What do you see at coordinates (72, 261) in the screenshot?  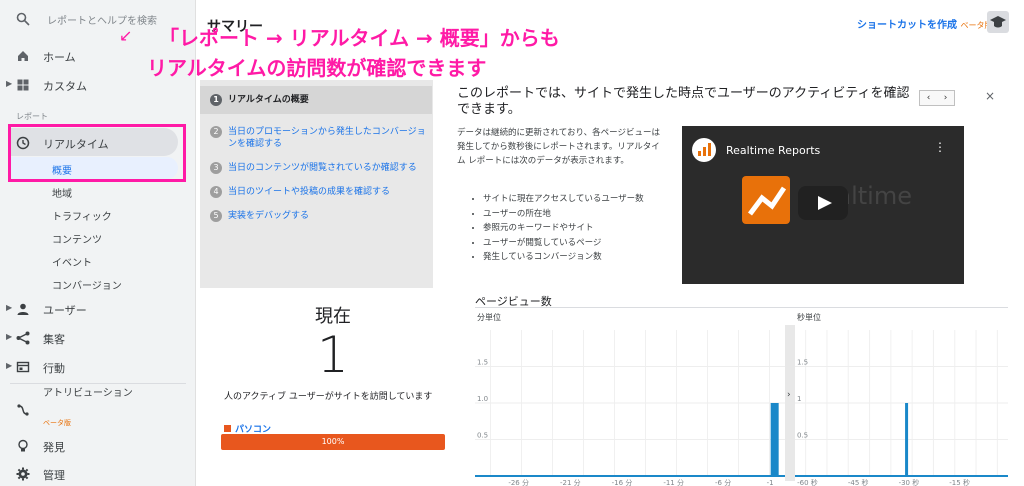 I see `sidebar-subitem-events: イベント` at bounding box center [72, 261].